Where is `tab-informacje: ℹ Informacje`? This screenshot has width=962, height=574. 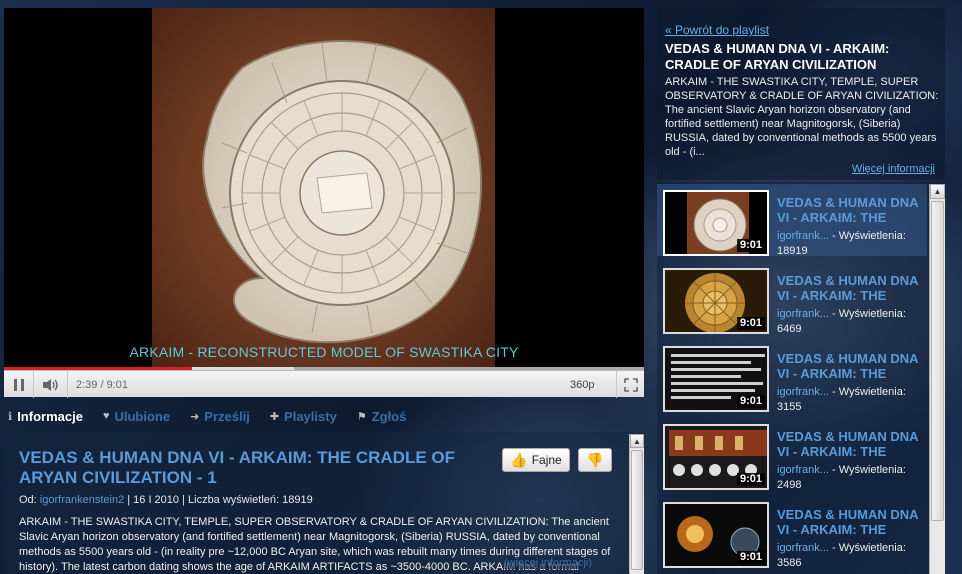
tab-informacje: ℹ Informacje is located at coordinates (45, 416).